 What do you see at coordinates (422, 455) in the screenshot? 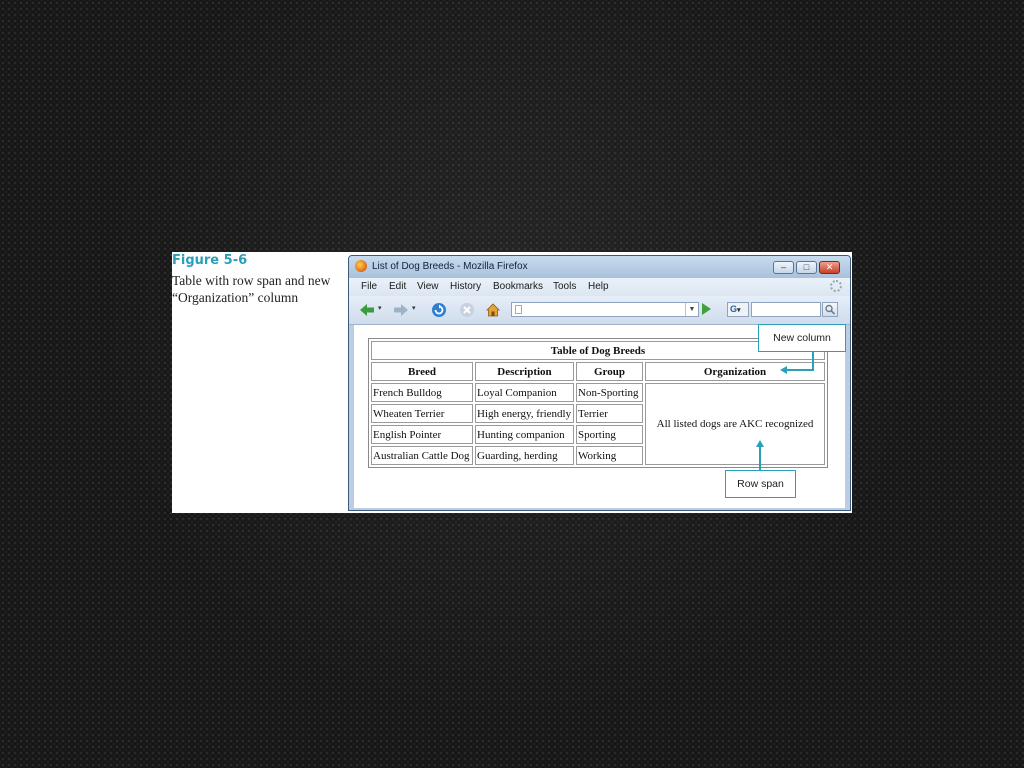
I see `cell-breed: Australian Cattle Dog` at bounding box center [422, 455].